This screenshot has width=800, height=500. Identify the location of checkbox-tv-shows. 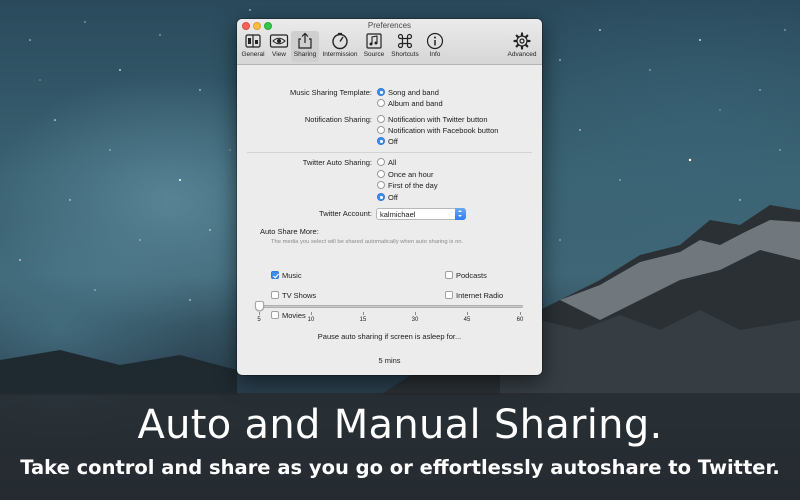
(275, 295).